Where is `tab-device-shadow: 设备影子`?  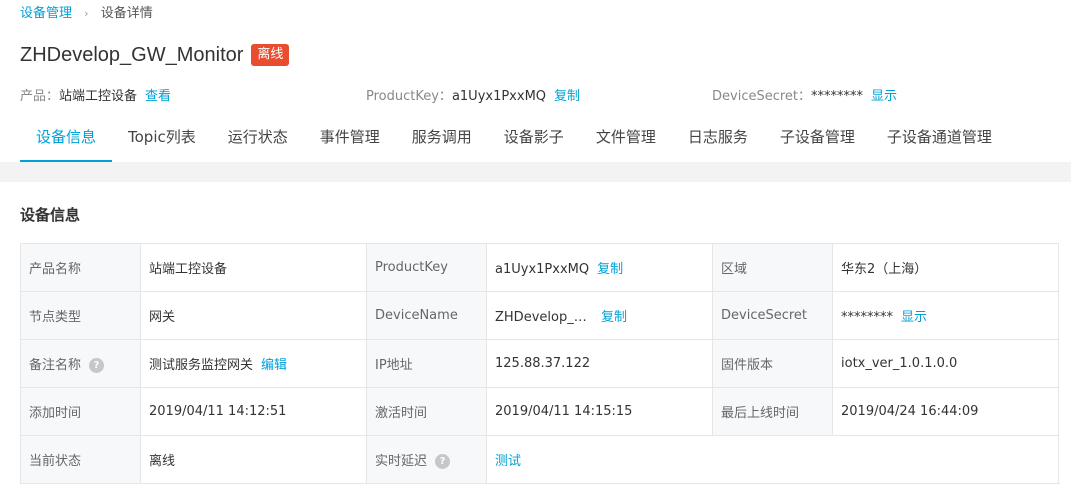
tab-device-shadow: 设备影子 is located at coordinates (534, 138).